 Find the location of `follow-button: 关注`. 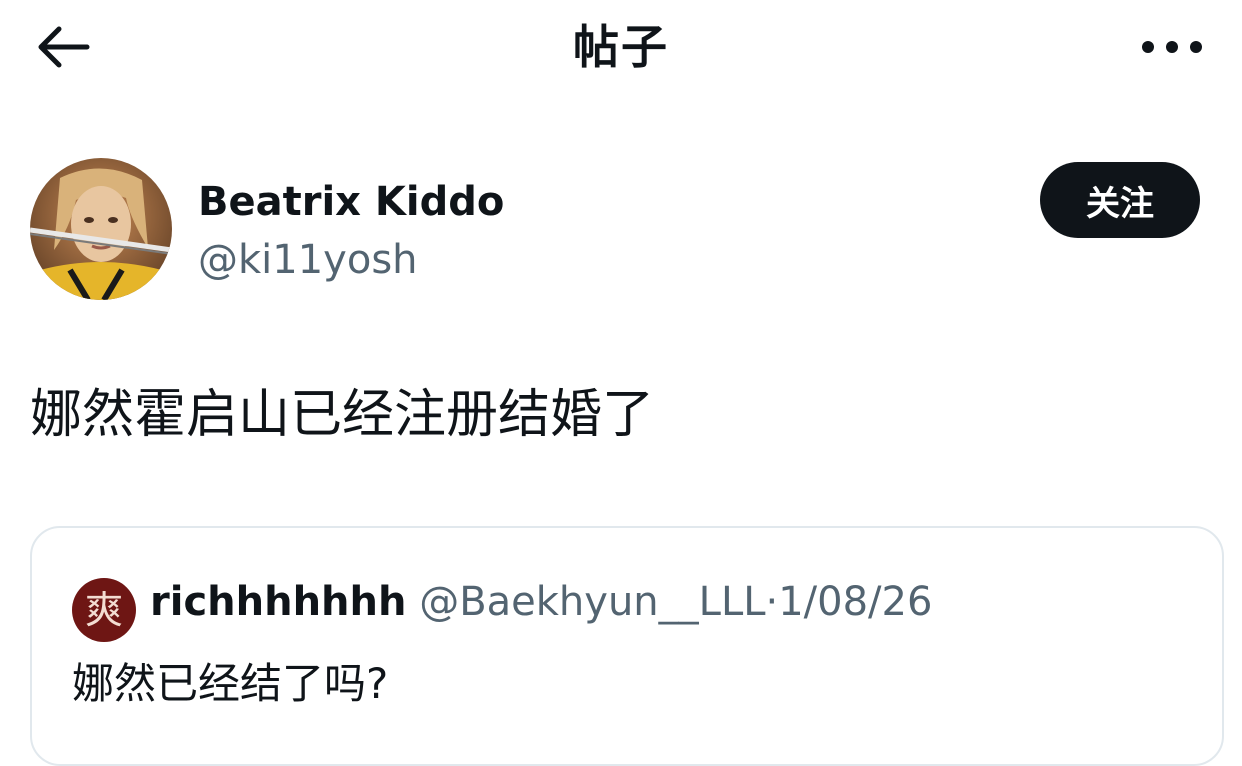

follow-button: 关注 is located at coordinates (1120, 200).